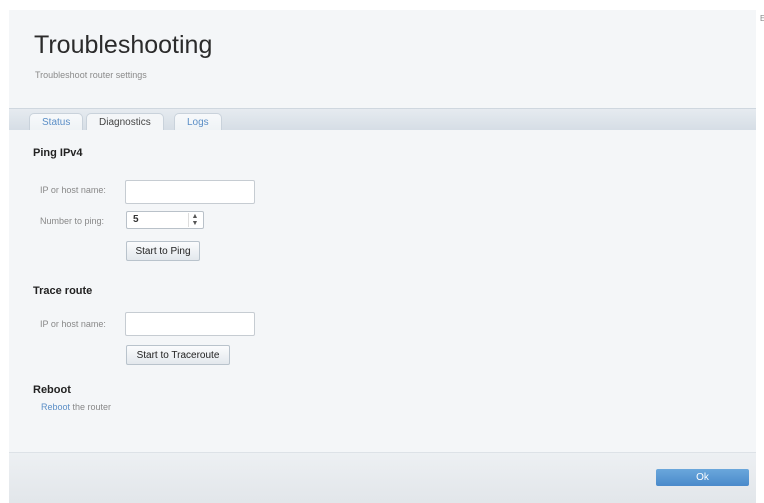 This screenshot has width=764, height=503. Describe the element at coordinates (382, 120) in the screenshot. I see `tab-bar: Status Diagnostics Logs` at that location.